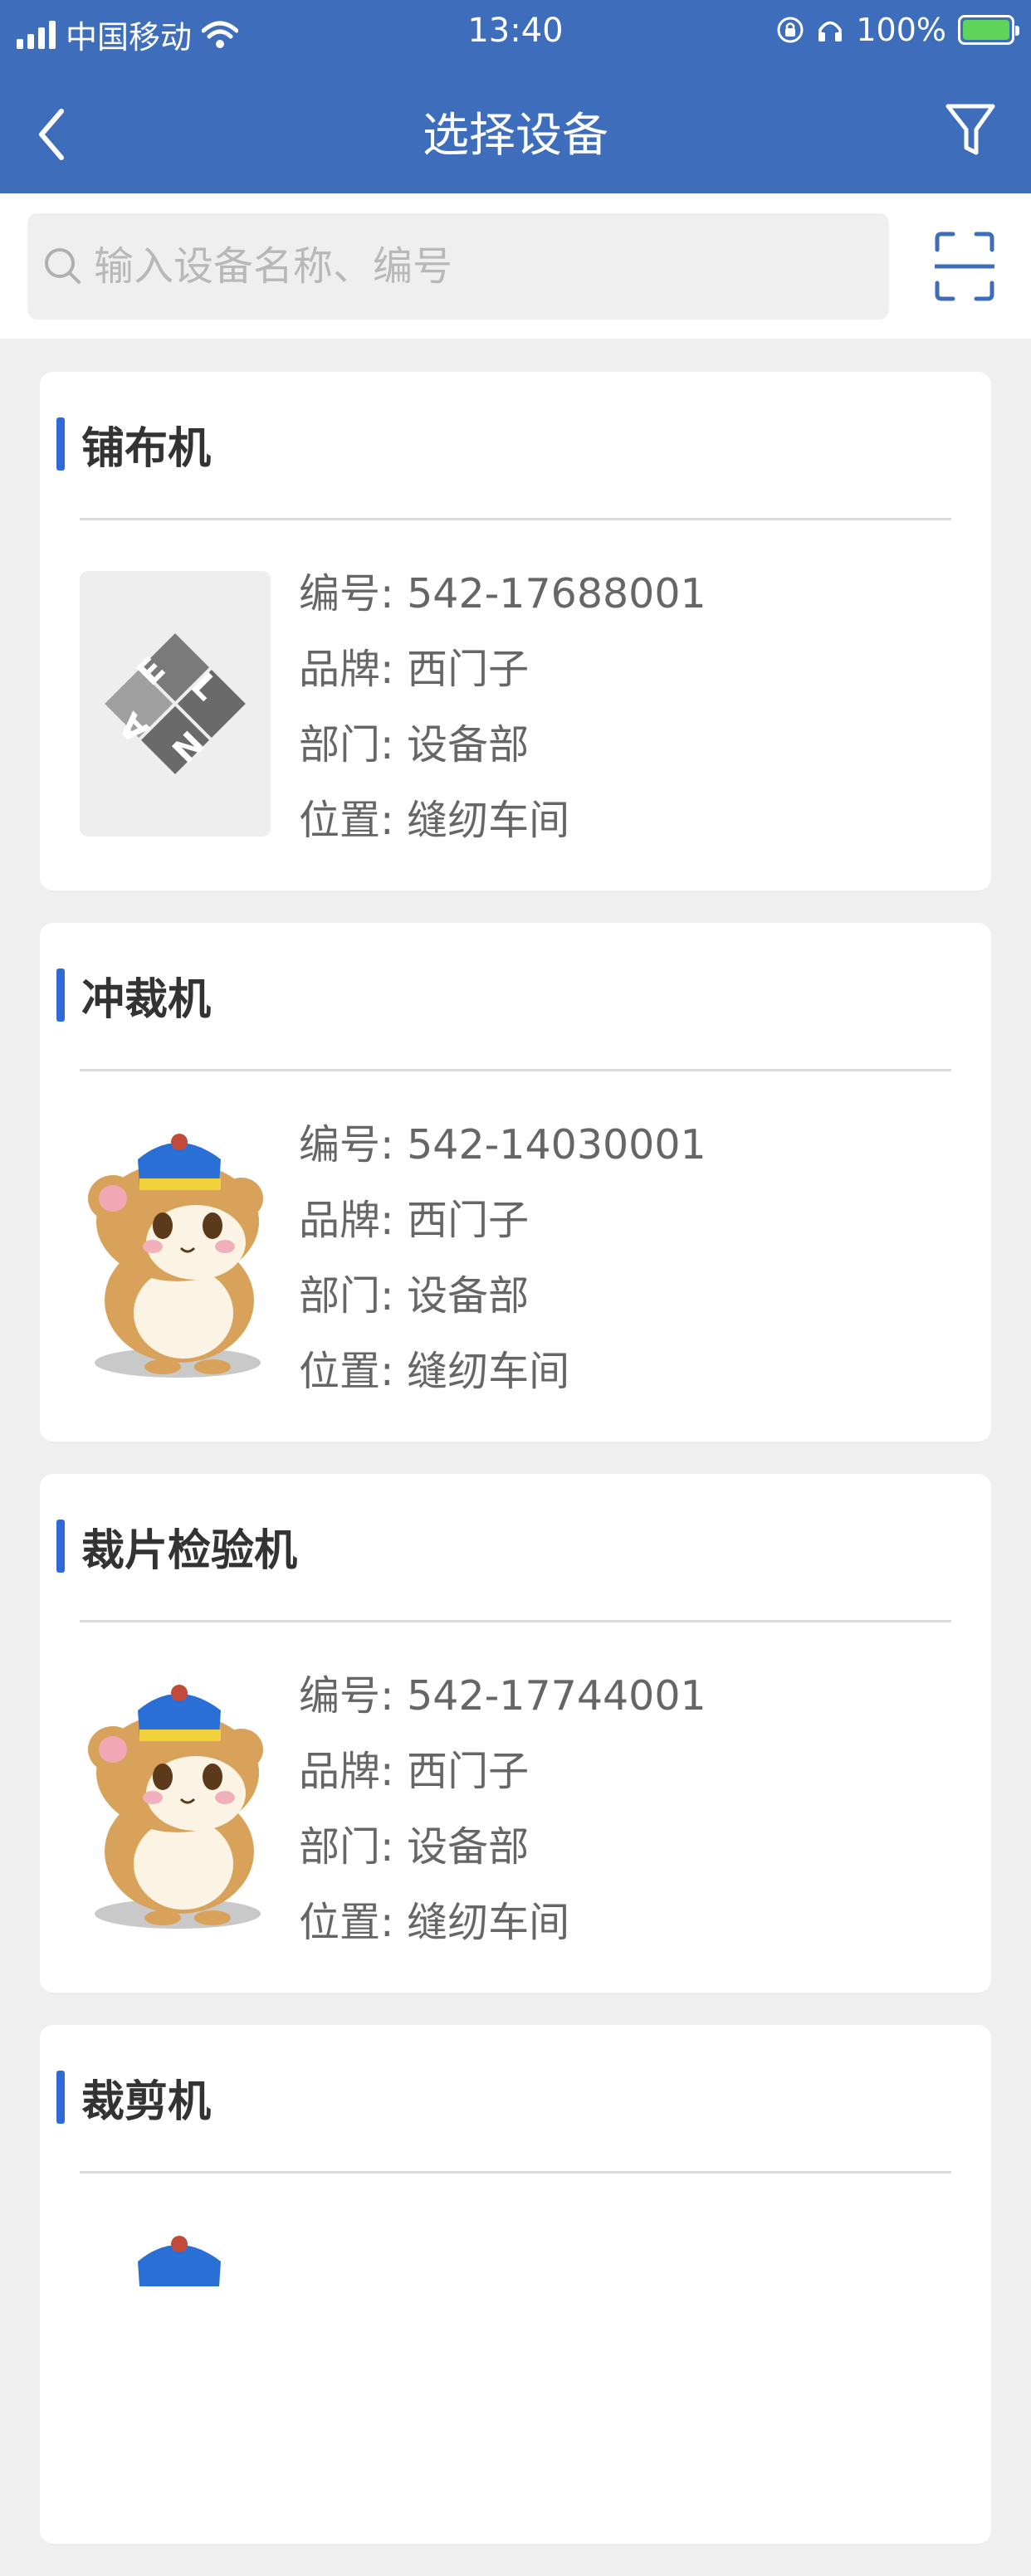 This screenshot has width=1031, height=2576. What do you see at coordinates (556, 594) in the screenshot?
I see `device-code: 542-17688001` at bounding box center [556, 594].